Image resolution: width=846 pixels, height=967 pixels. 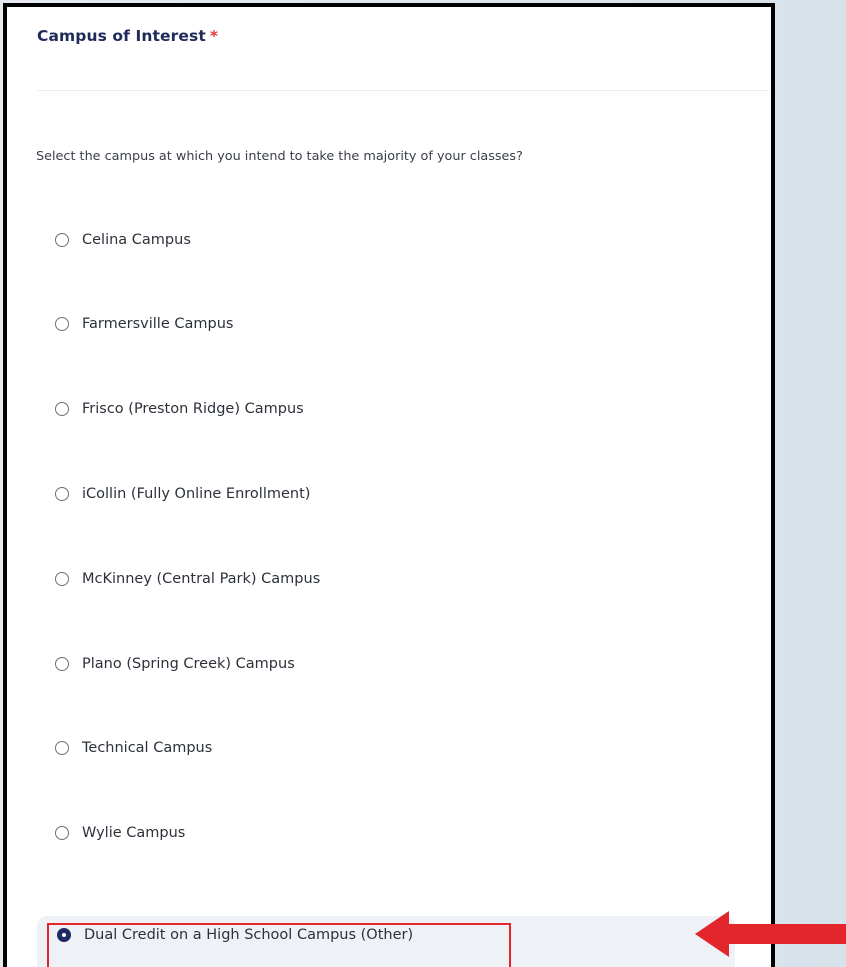 I want to click on radio-option-plano: Plano (Spring Creek) Campus, so click(x=175, y=664).